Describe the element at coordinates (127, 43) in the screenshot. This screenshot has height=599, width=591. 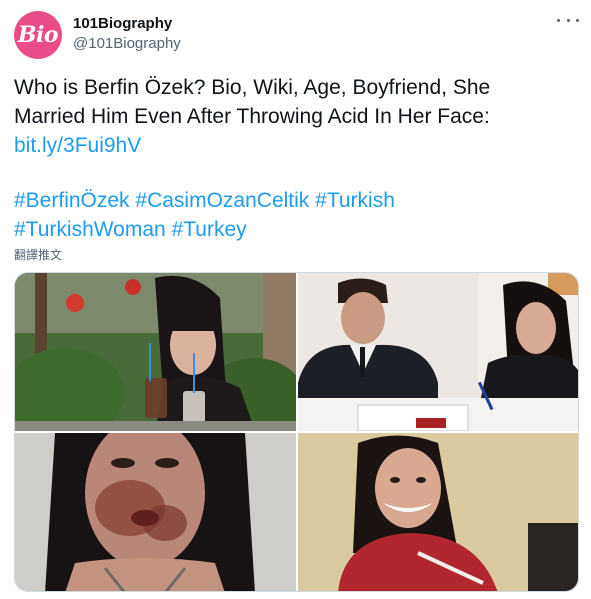
I see `handle: @101Biography` at that location.